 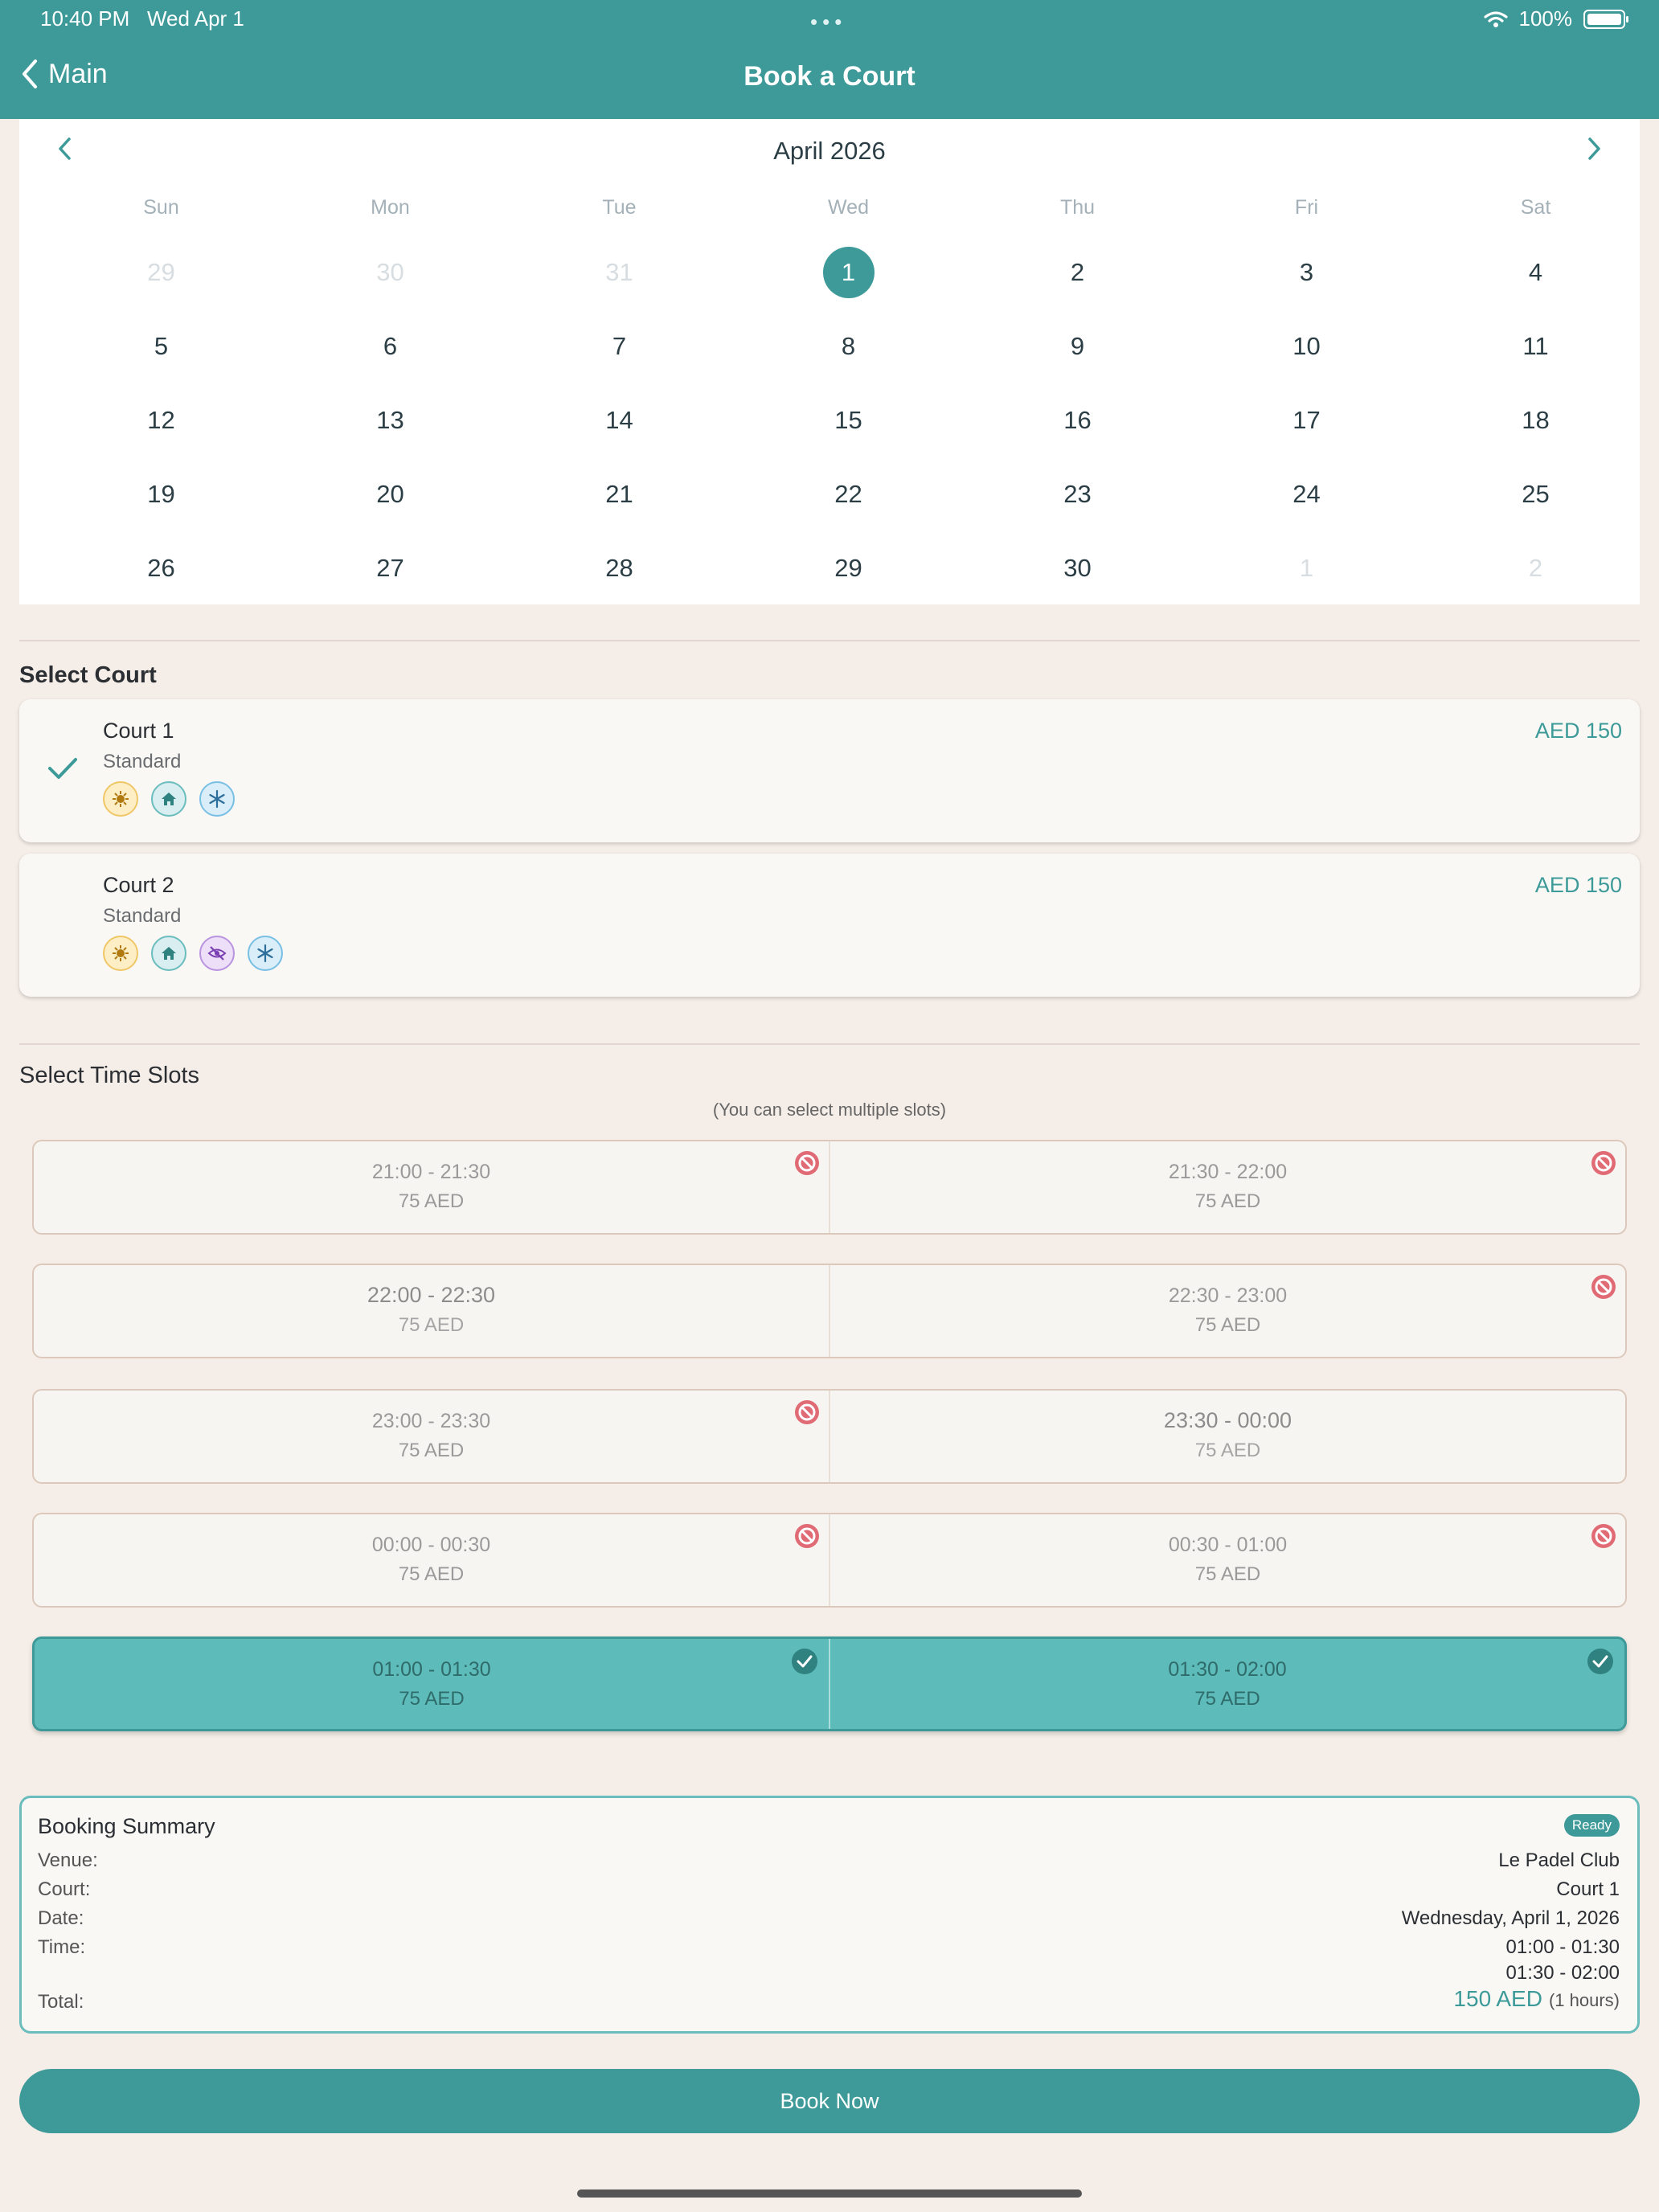 I want to click on battery-percent: 100%, so click(x=1545, y=18).